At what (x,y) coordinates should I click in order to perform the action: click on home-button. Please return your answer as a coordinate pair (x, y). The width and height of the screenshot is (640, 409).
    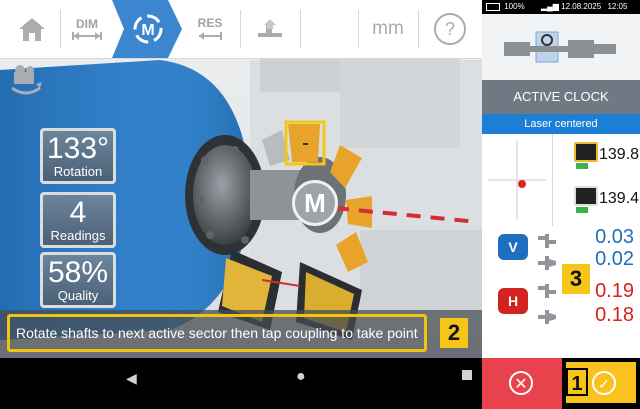
    Looking at the image, I should click on (32, 29).